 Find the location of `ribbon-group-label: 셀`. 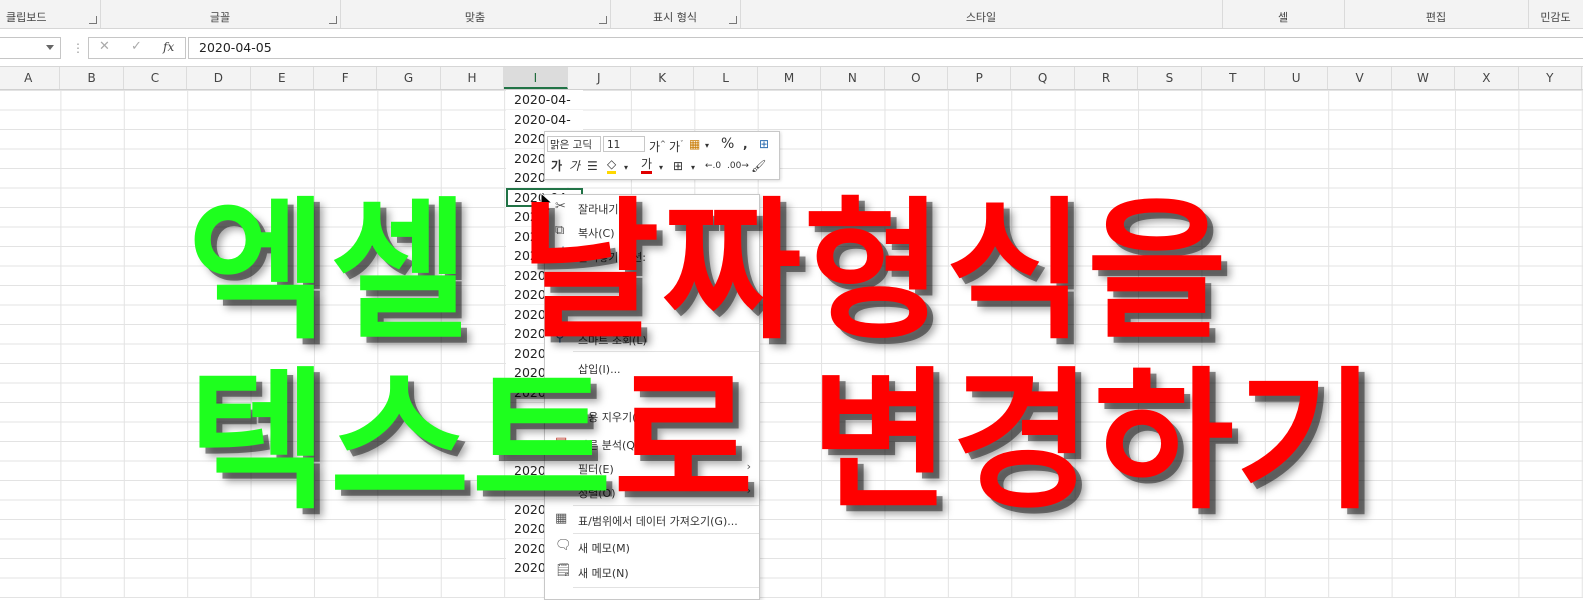

ribbon-group-label: 셀 is located at coordinates (1283, 17).